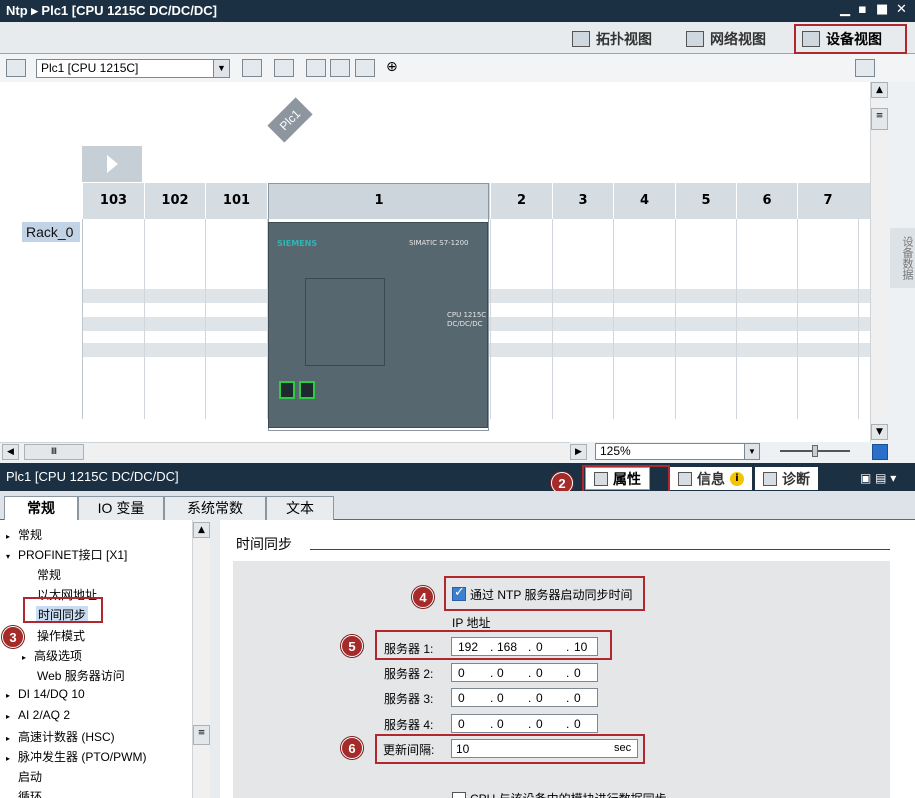  Describe the element at coordinates (845, 9) in the screenshot. I see `minimize-icon: ▁` at that location.